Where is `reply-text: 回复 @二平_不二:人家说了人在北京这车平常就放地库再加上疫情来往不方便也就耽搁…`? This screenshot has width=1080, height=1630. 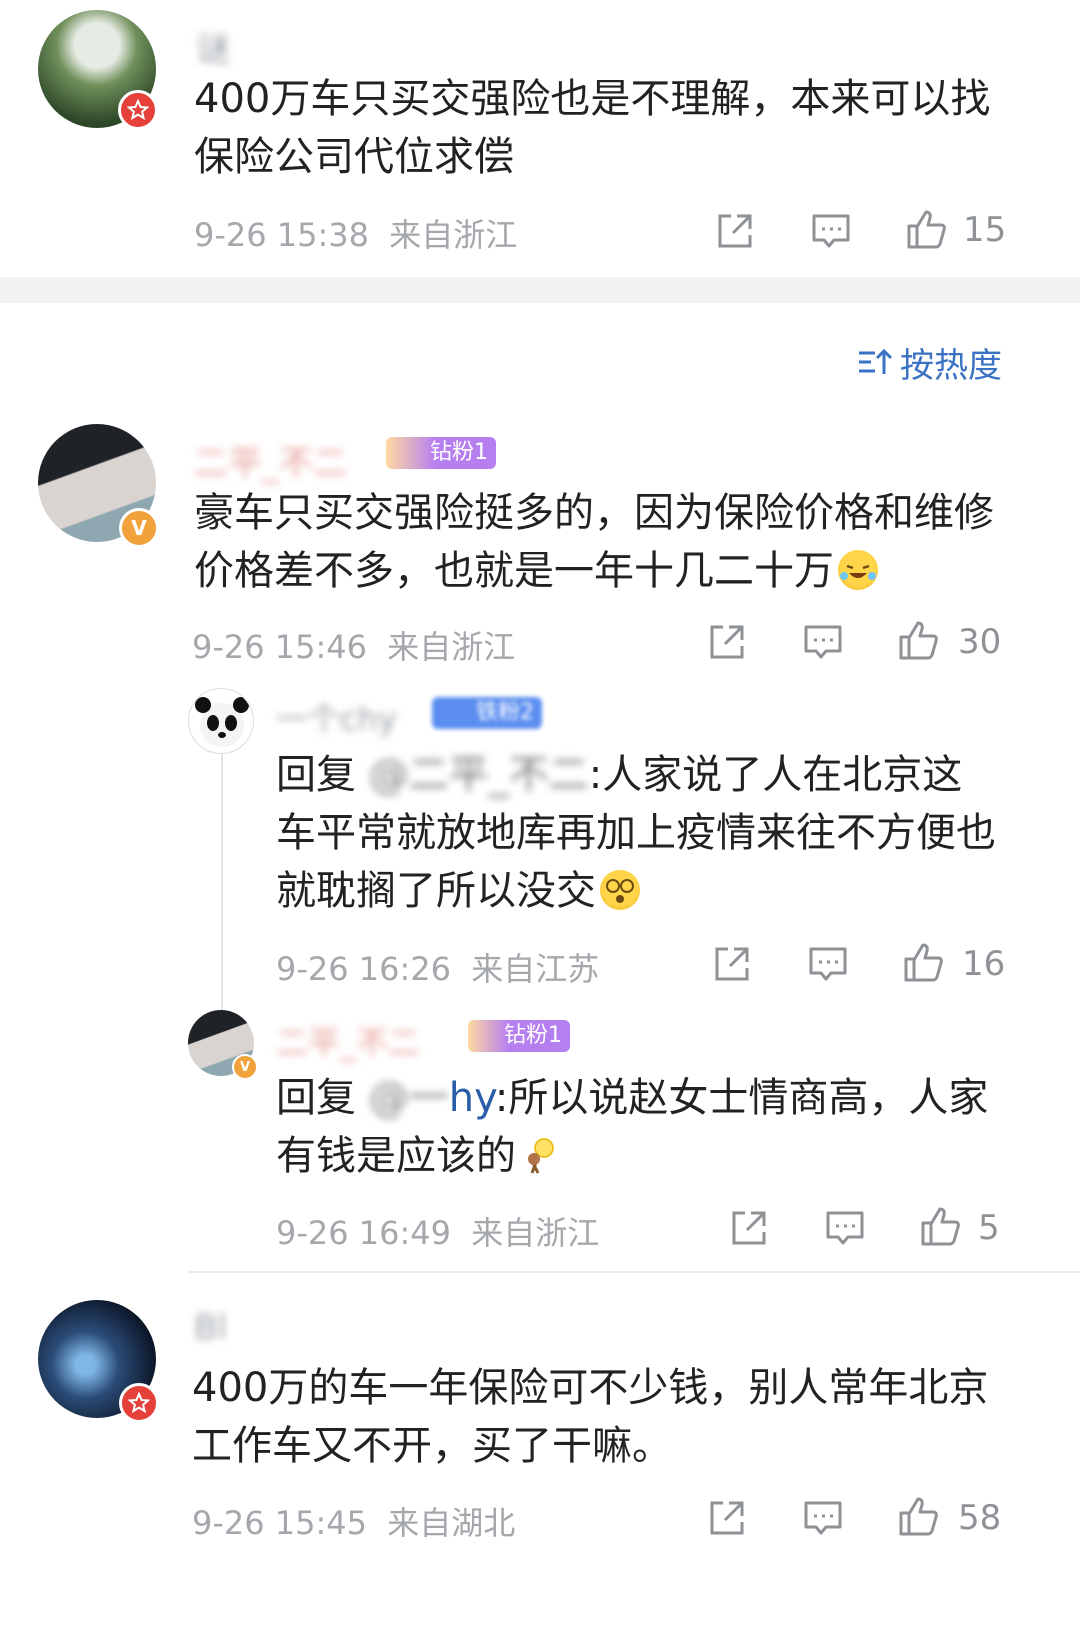 reply-text: 回复 @二平_不二:人家说了人在北京这车平常就放地库再加上疫情来往不方便也就耽搁… is located at coordinates (636, 833).